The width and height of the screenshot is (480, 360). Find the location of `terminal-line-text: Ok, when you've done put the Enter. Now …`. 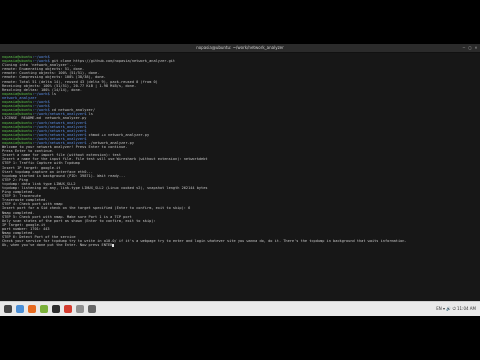

terminal-line-text: Ok, when you've done put the Enter. Now … is located at coordinates (57, 245).